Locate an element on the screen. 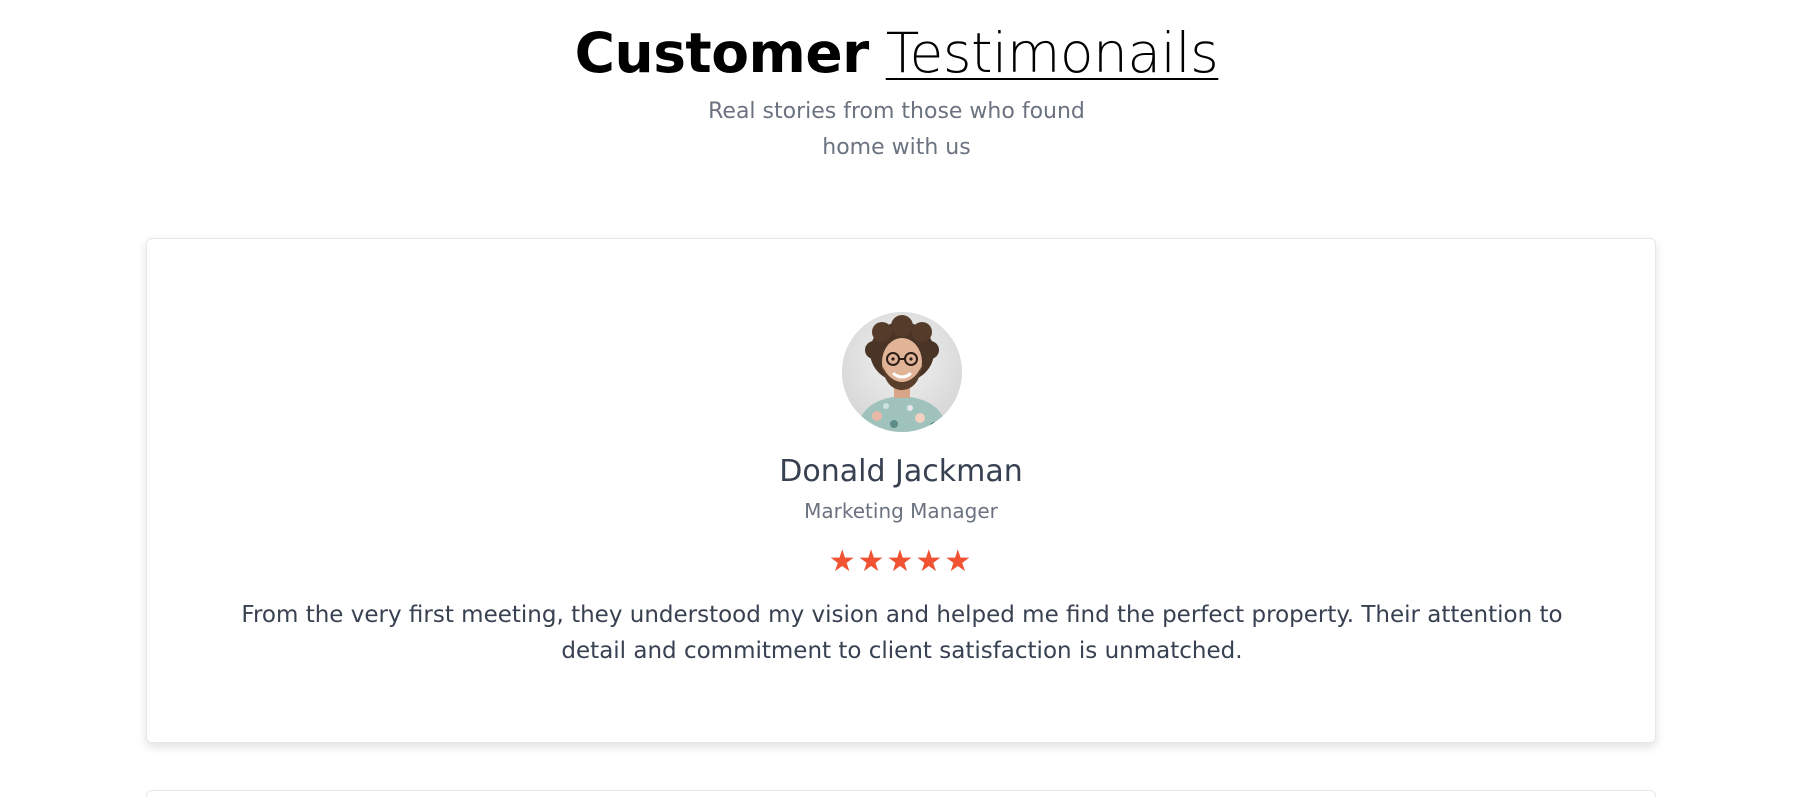 The height and width of the screenshot is (797, 1793). star-rating: ★★★★★ is located at coordinates (901, 561).